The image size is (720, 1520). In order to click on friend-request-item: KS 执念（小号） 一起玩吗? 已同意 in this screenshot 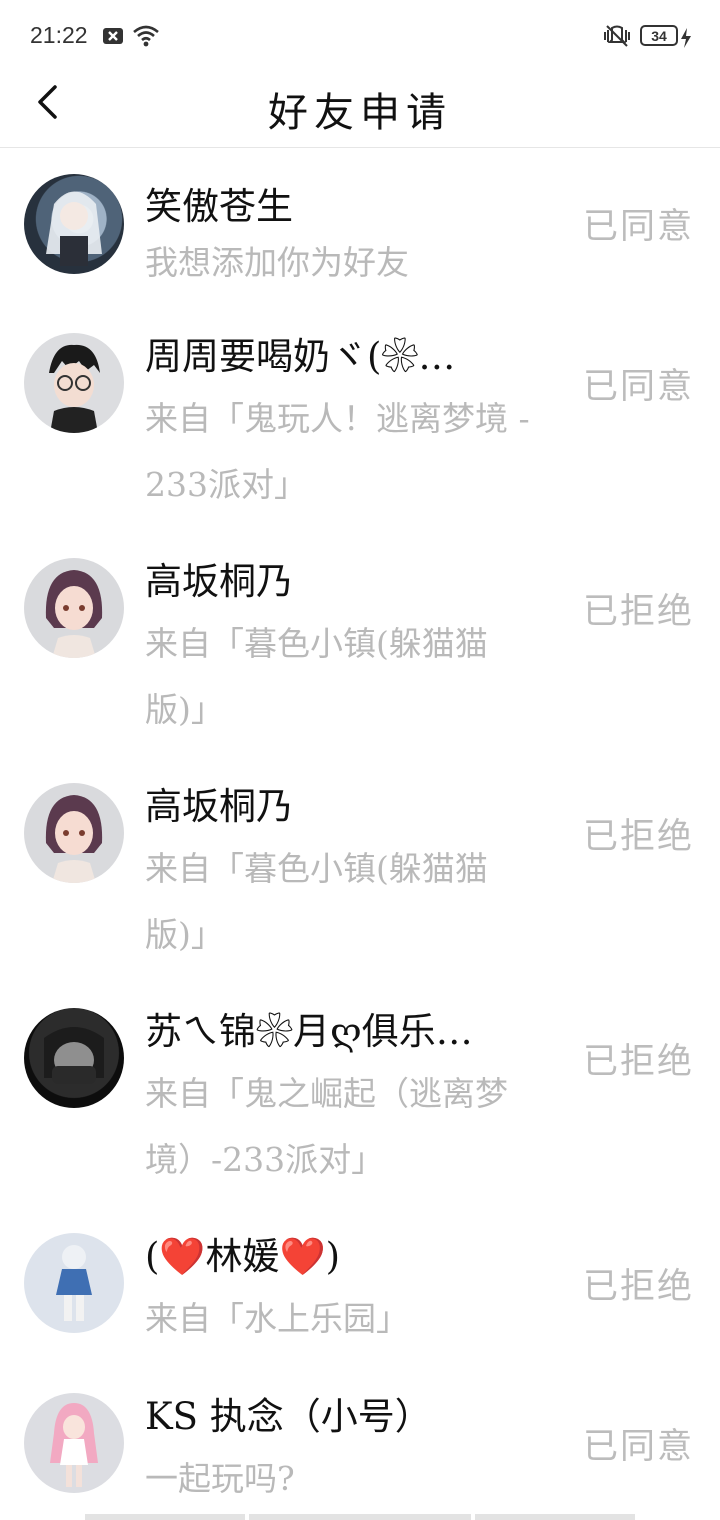, I will do `click(360, 1443)`.